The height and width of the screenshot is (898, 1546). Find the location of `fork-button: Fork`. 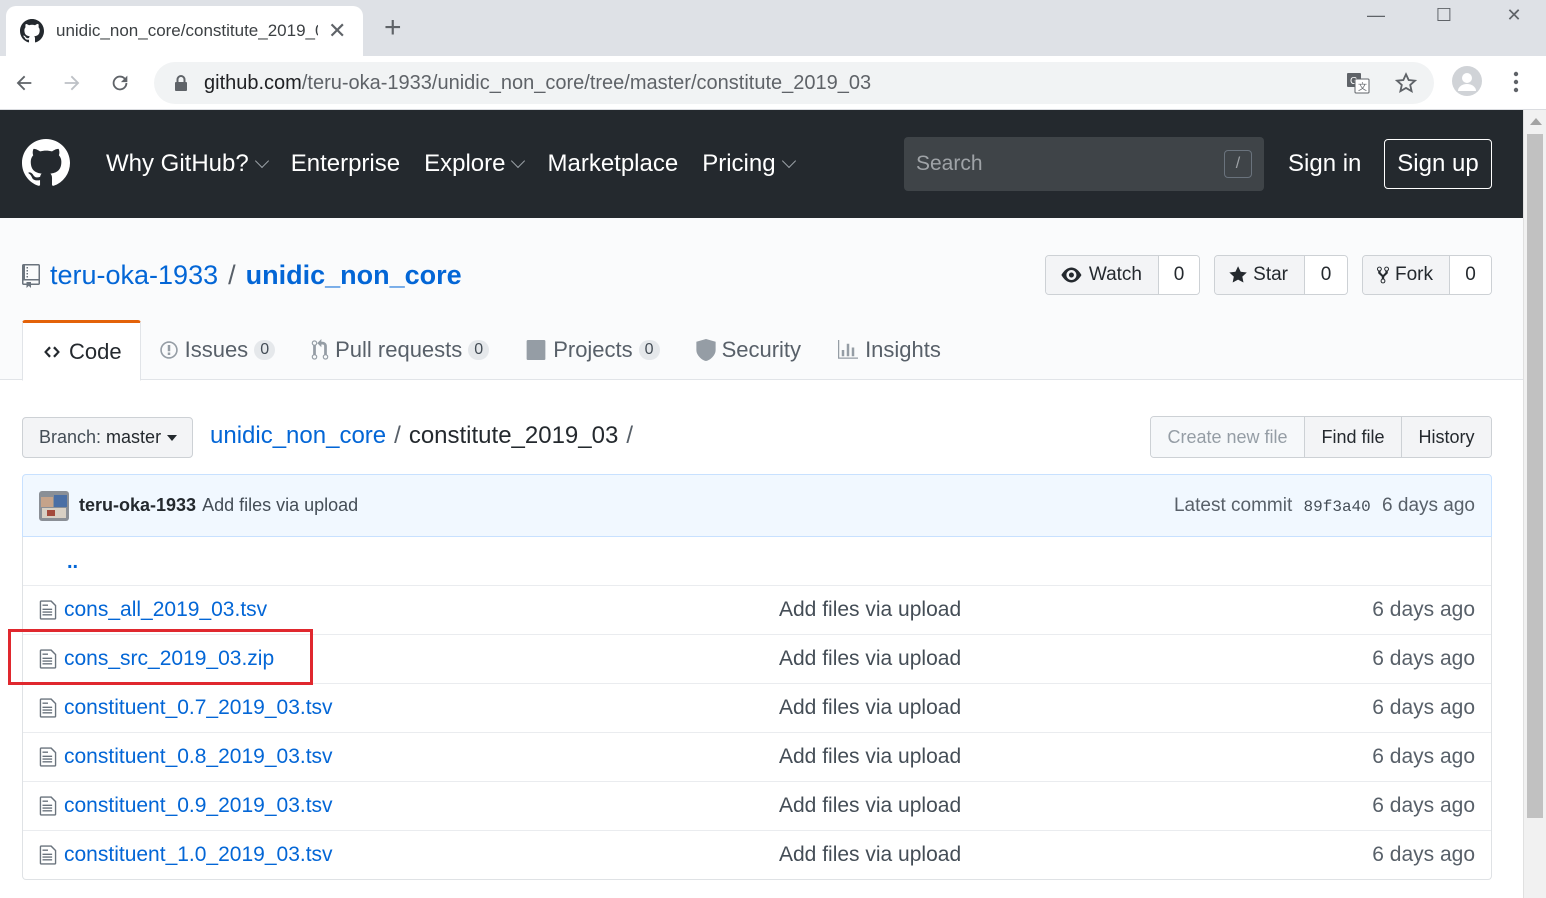

fork-button: Fork is located at coordinates (1406, 275).